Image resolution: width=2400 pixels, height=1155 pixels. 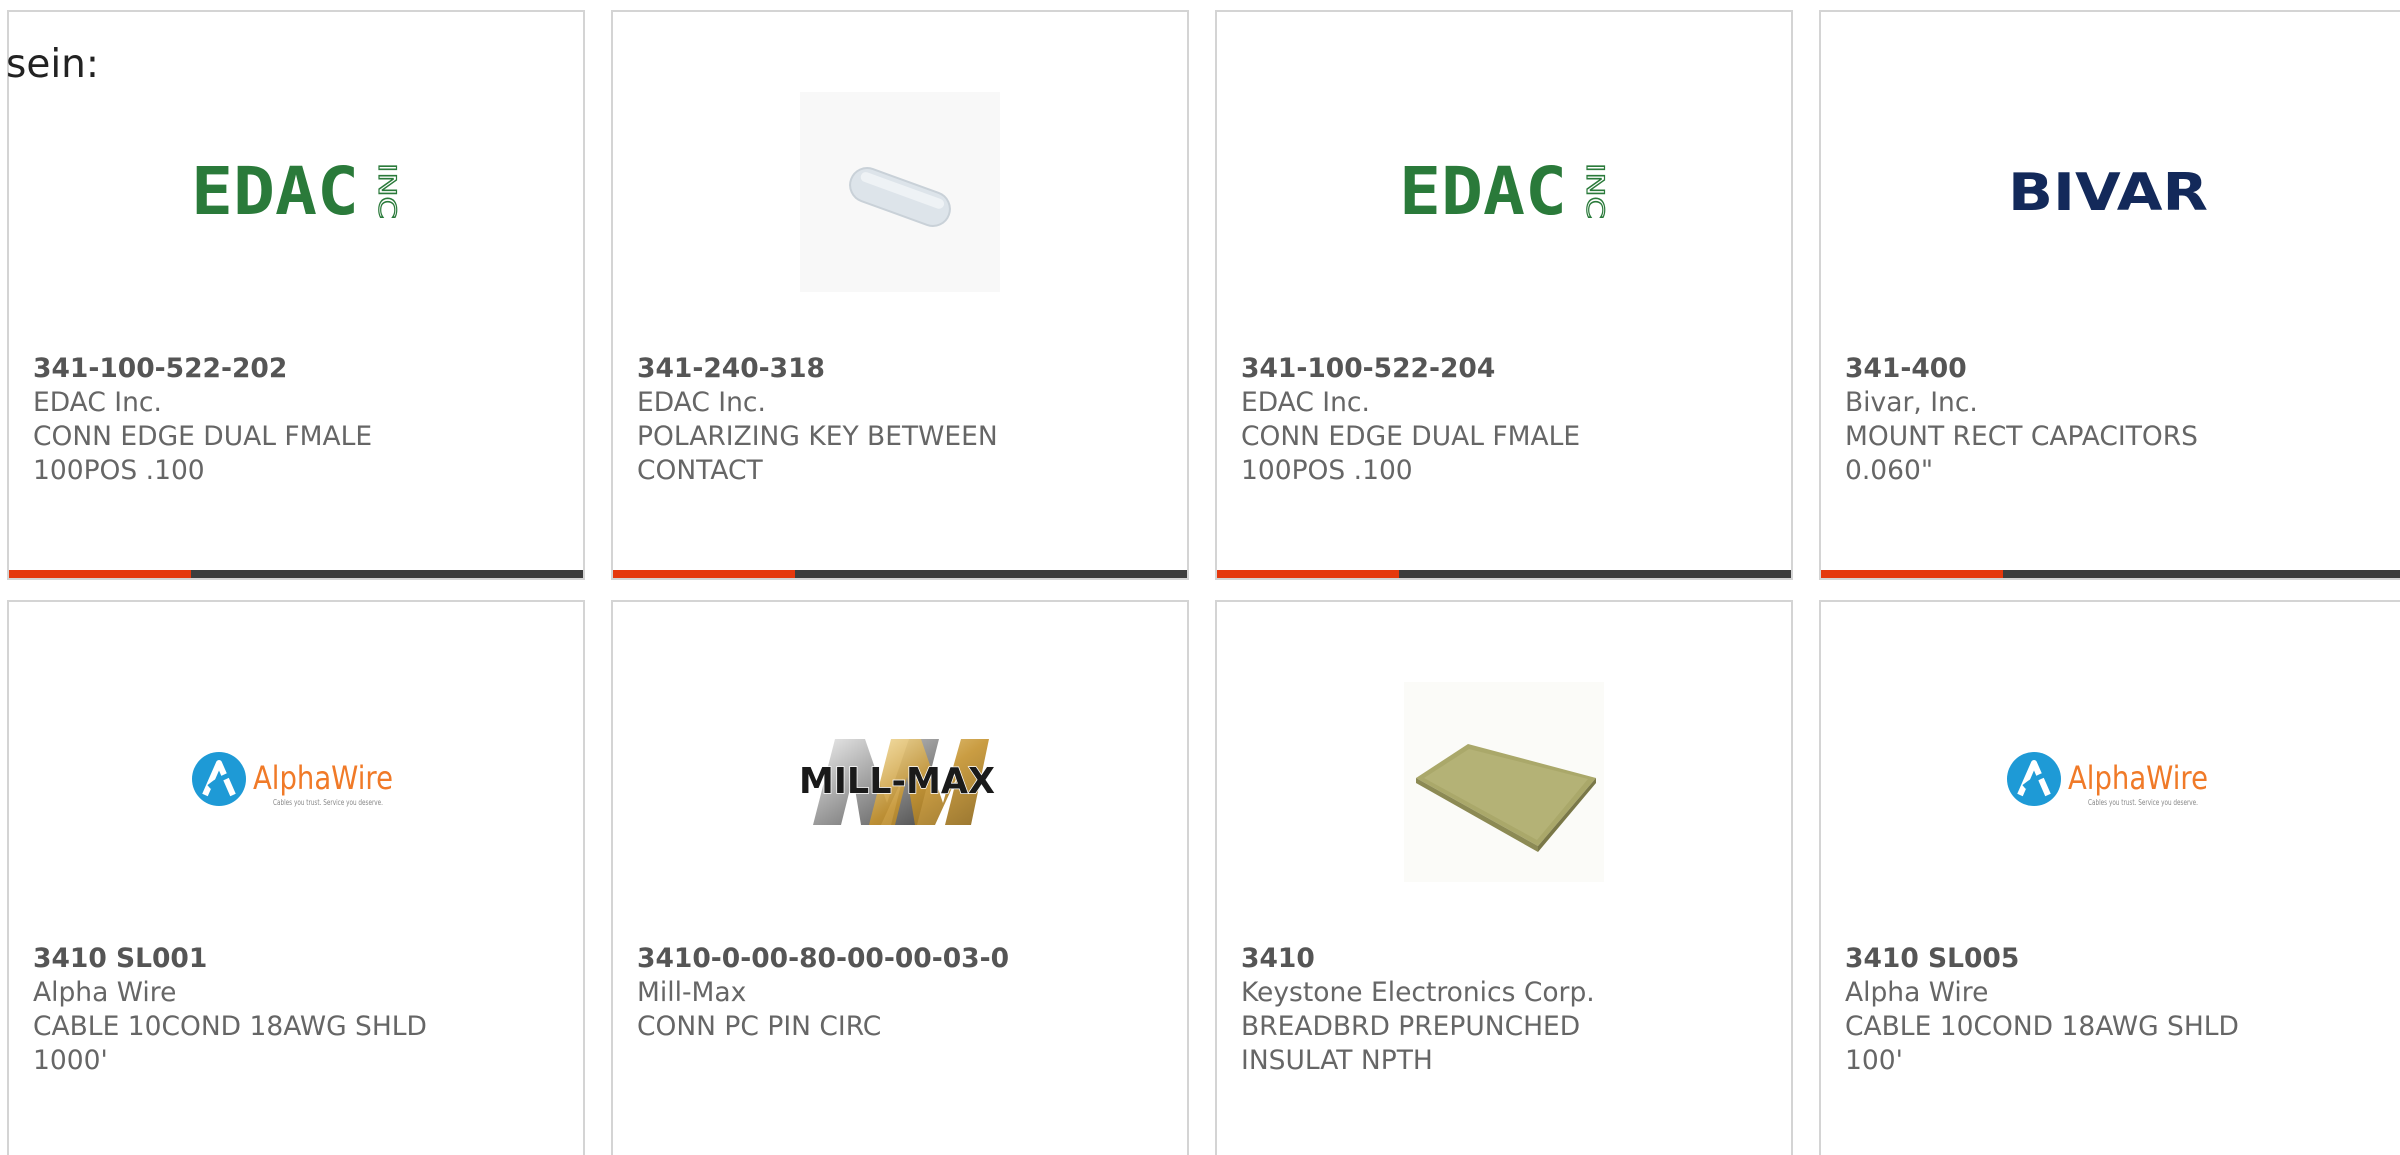 I want to click on description: BREADBRD PREPUNCHED INSULAT NPTH, so click(x=1411, y=1043).